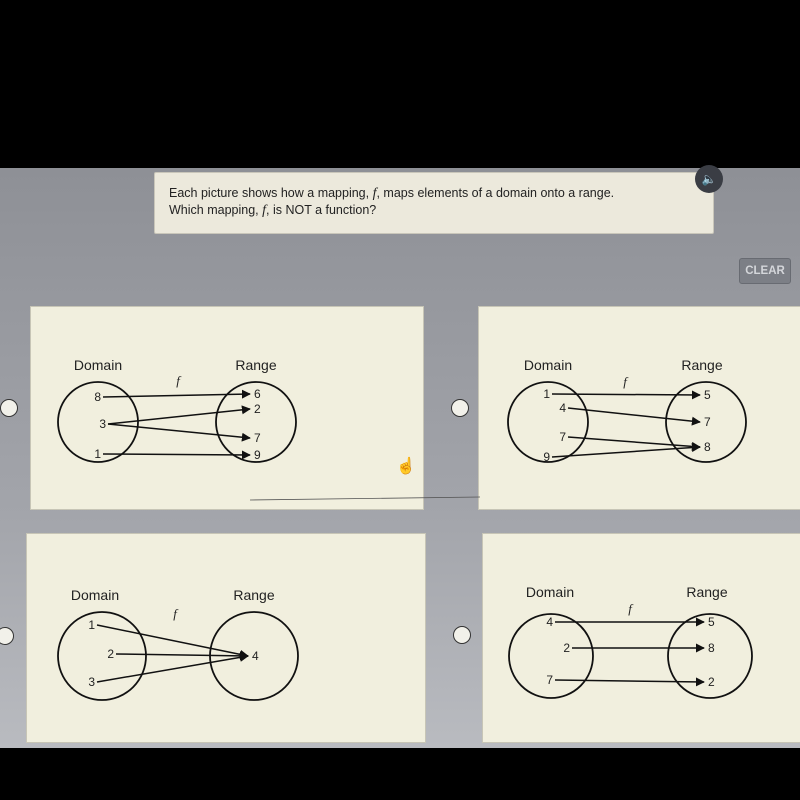  What do you see at coordinates (765, 271) in the screenshot?
I see `clear-button: CLEAR` at bounding box center [765, 271].